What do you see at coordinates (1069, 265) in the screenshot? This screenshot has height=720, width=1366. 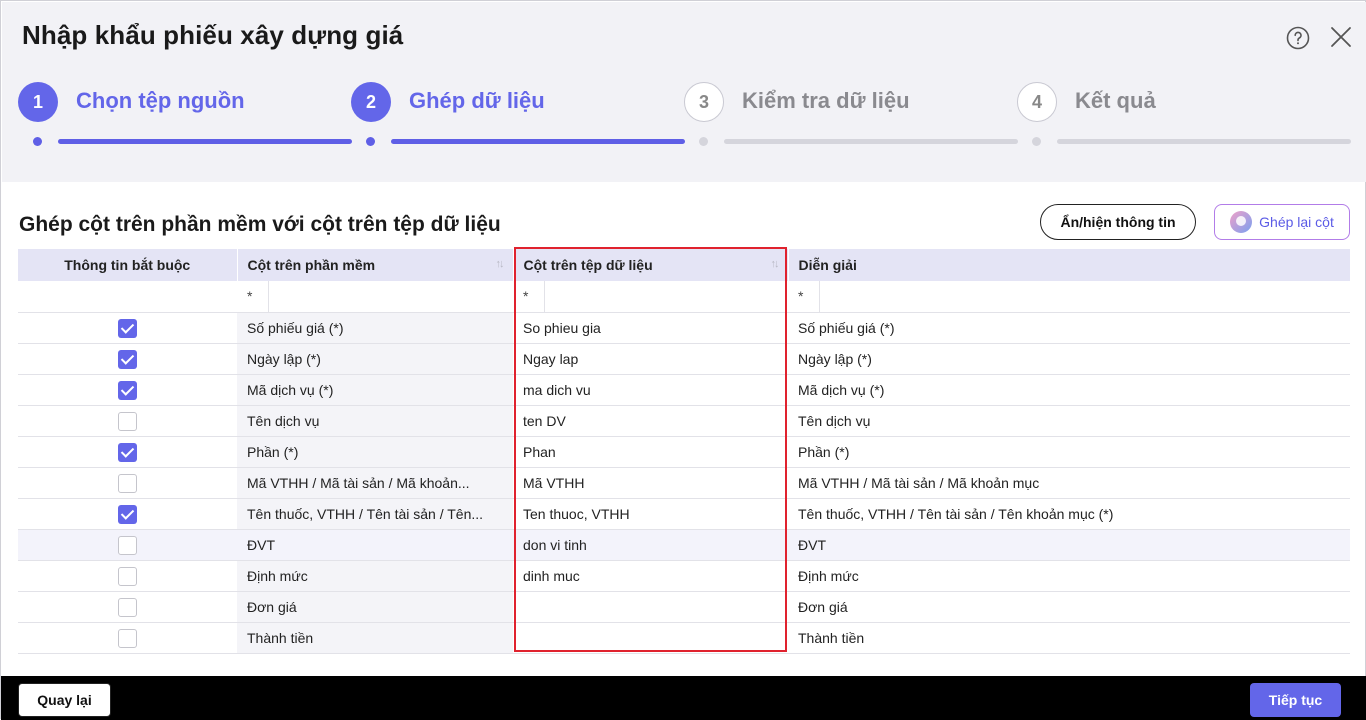 I see `column-header-description: Diễn giải` at bounding box center [1069, 265].